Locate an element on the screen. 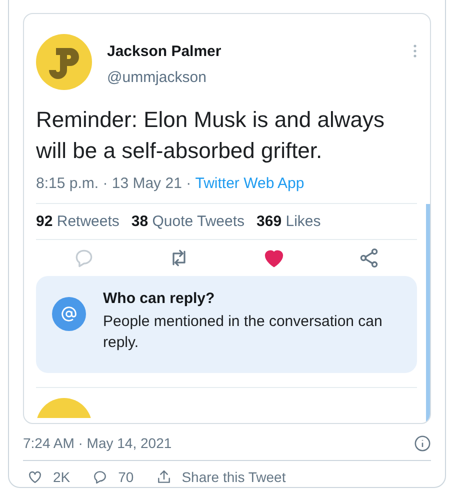 The width and height of the screenshot is (468, 496). notice-text: People mentioned in the conversation can reply. is located at coordinates (243, 332).